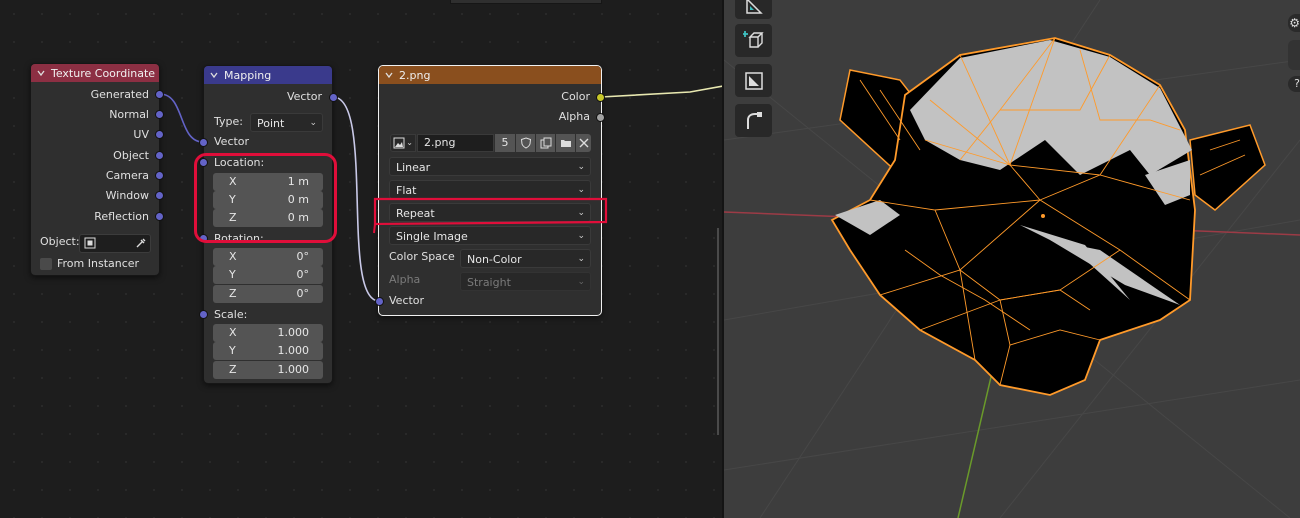 Image resolution: width=1300 pixels, height=518 pixels. I want to click on navigation-gizmo: ⚙ ?, so click(1293, 55).